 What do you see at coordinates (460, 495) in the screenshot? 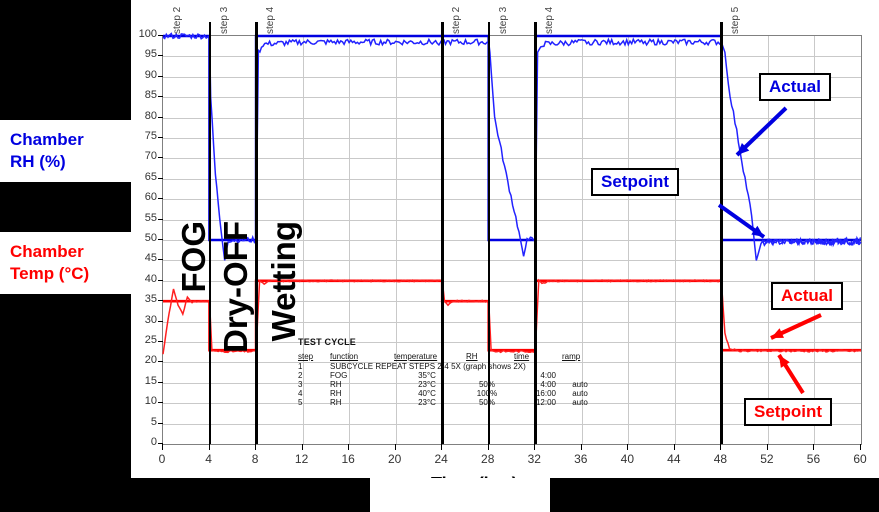
I see `bottom-white-strip` at bounding box center [460, 495].